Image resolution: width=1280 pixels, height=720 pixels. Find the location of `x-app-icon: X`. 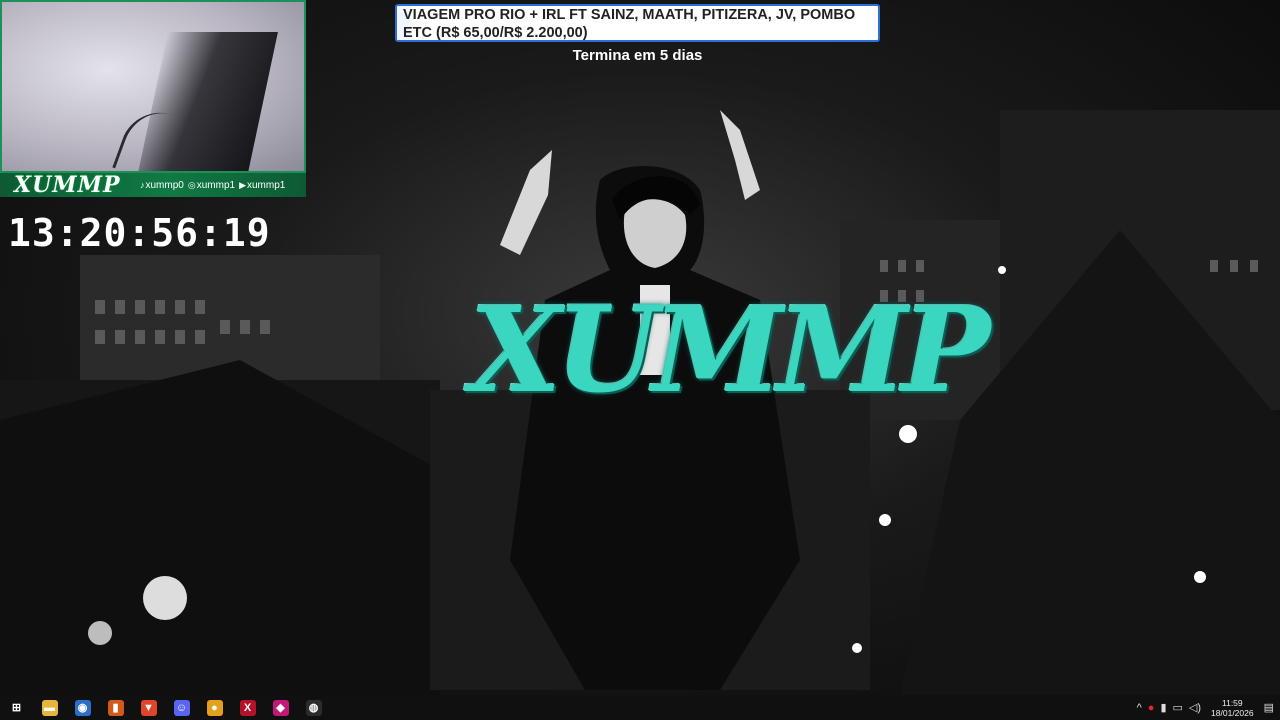

x-app-icon: X is located at coordinates (247, 707).